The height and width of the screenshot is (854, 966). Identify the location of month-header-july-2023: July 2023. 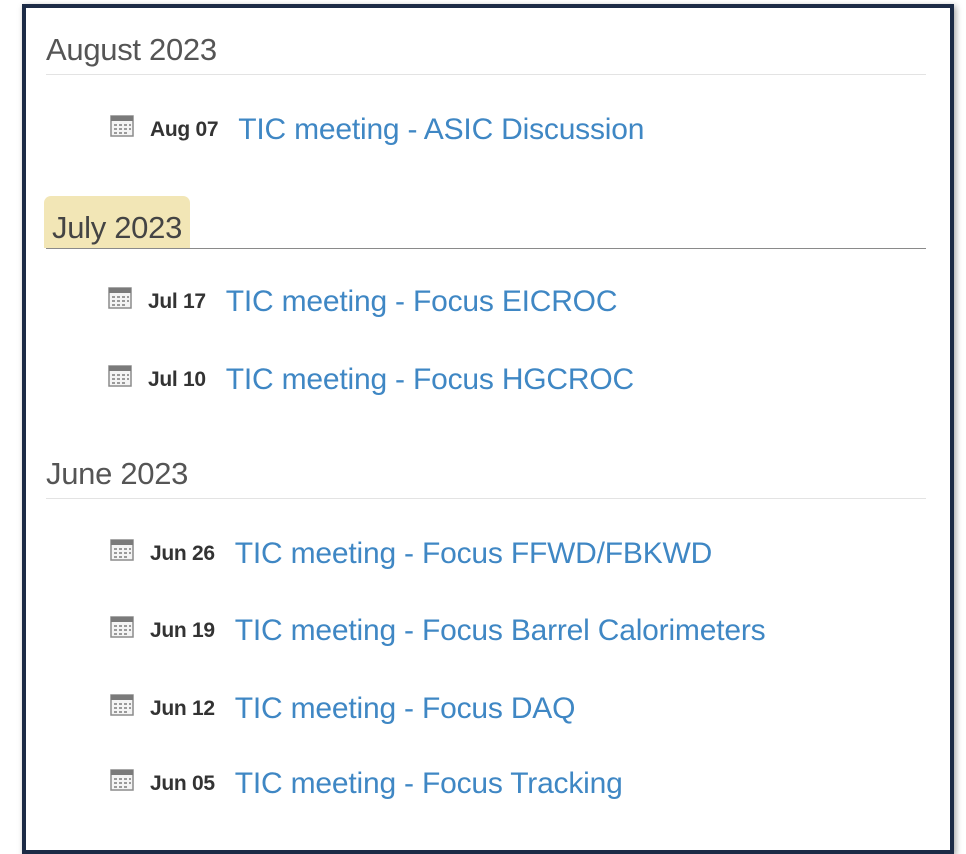
(485, 222).